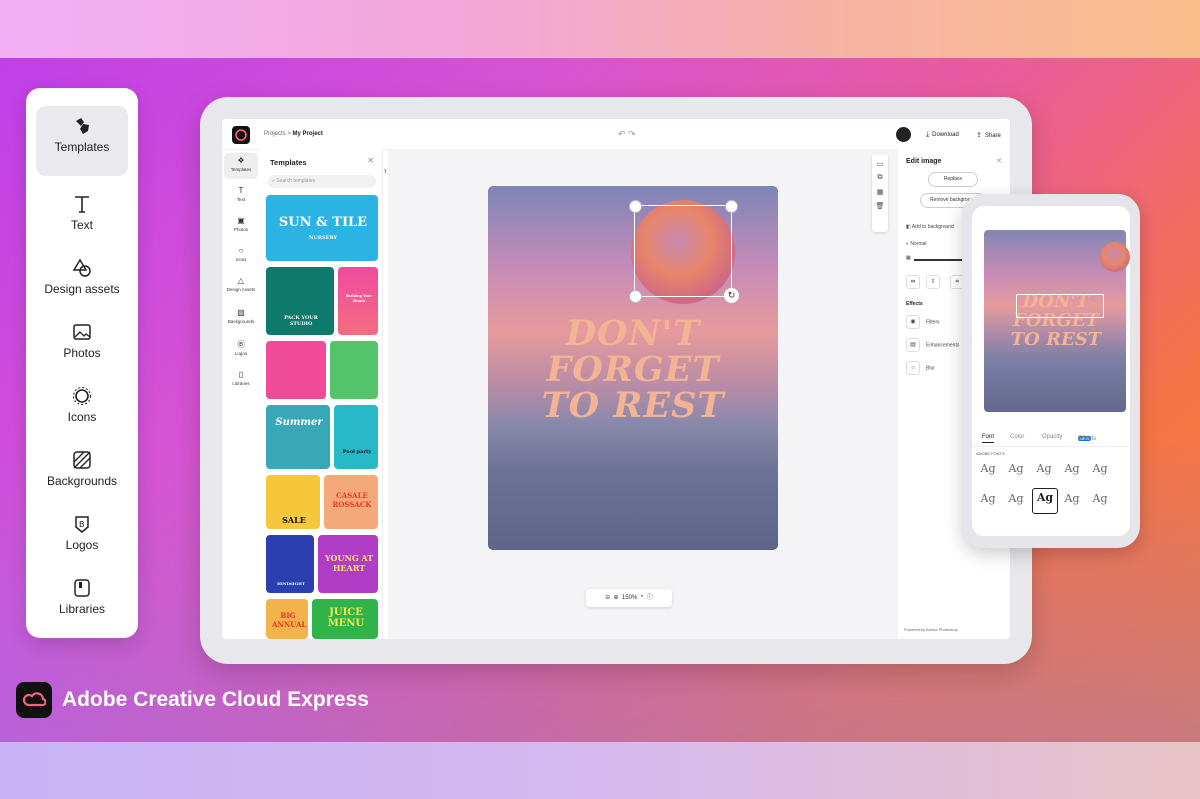 This screenshot has width=1200, height=799. I want to click on filters-button: ◉ Filters, so click(923, 322).